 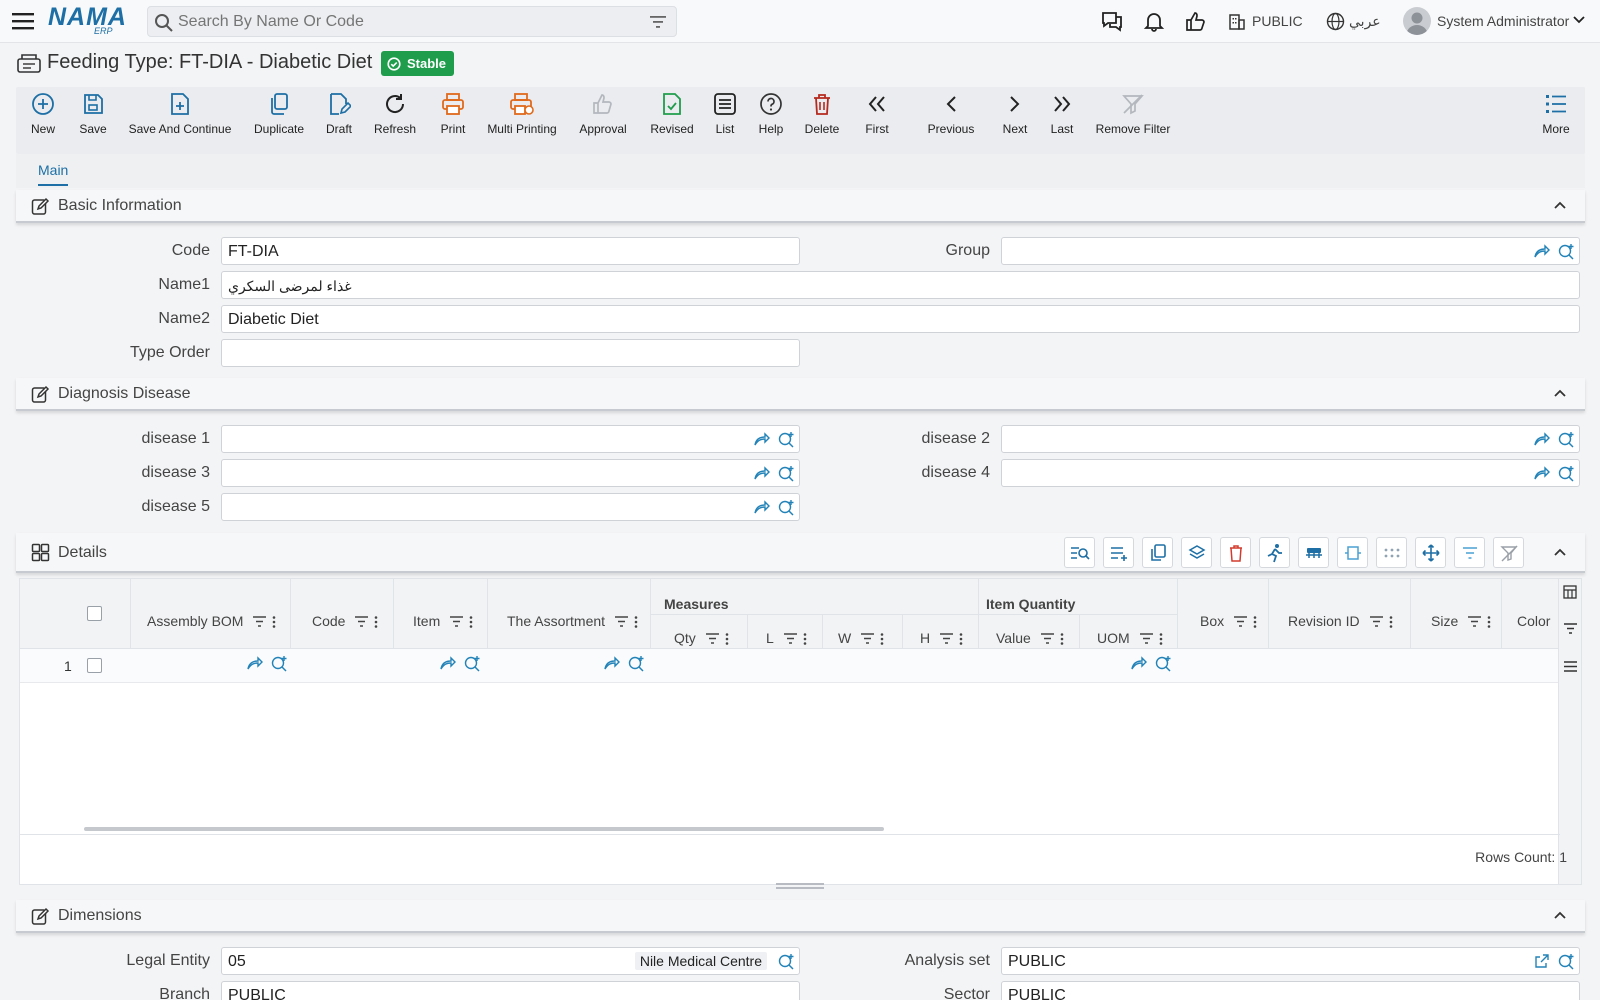 I want to click on revised-button: Revised, so click(x=672, y=114).